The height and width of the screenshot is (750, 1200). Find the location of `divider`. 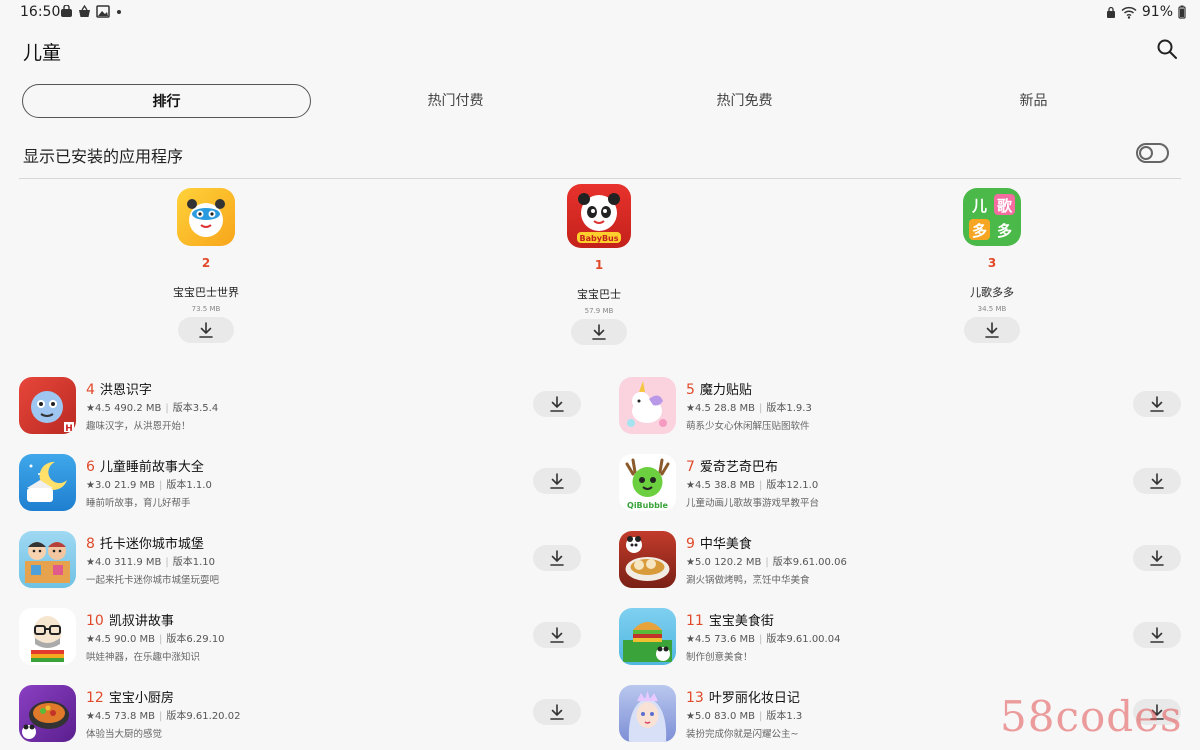

divider is located at coordinates (600, 178).